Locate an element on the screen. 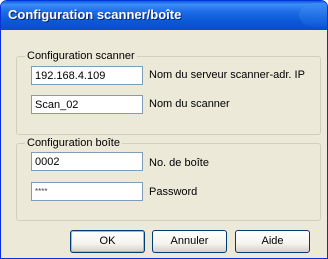  ok-button: OK is located at coordinates (107, 241).